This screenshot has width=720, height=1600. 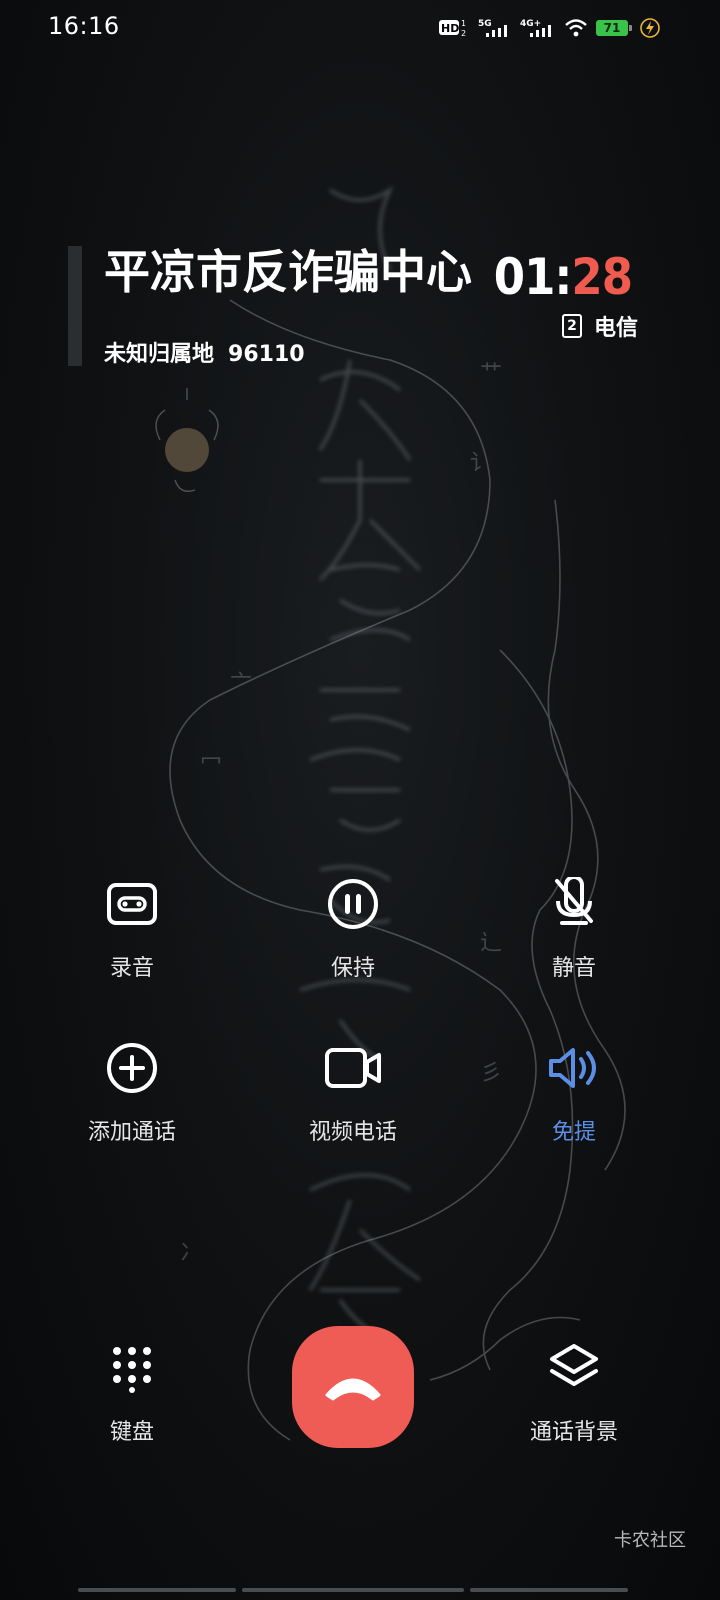 What do you see at coordinates (650, 28) in the screenshot?
I see `charging-icon` at bounding box center [650, 28].